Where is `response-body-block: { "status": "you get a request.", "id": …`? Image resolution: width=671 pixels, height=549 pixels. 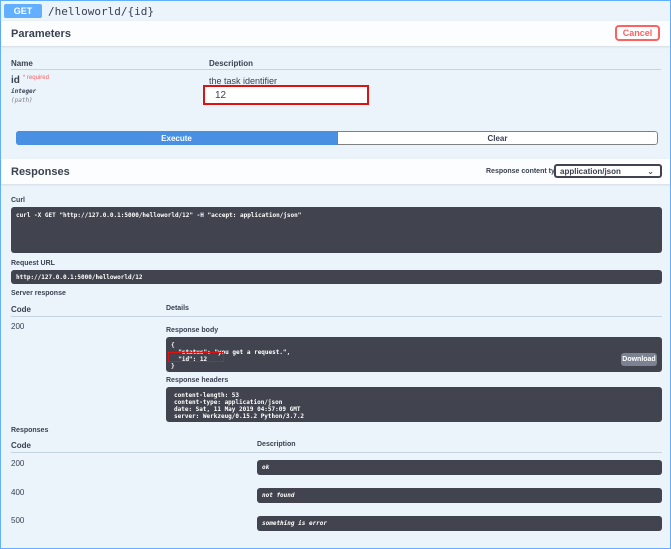 response-body-block: { "status": "you get a request.", "id": … is located at coordinates (414, 354).